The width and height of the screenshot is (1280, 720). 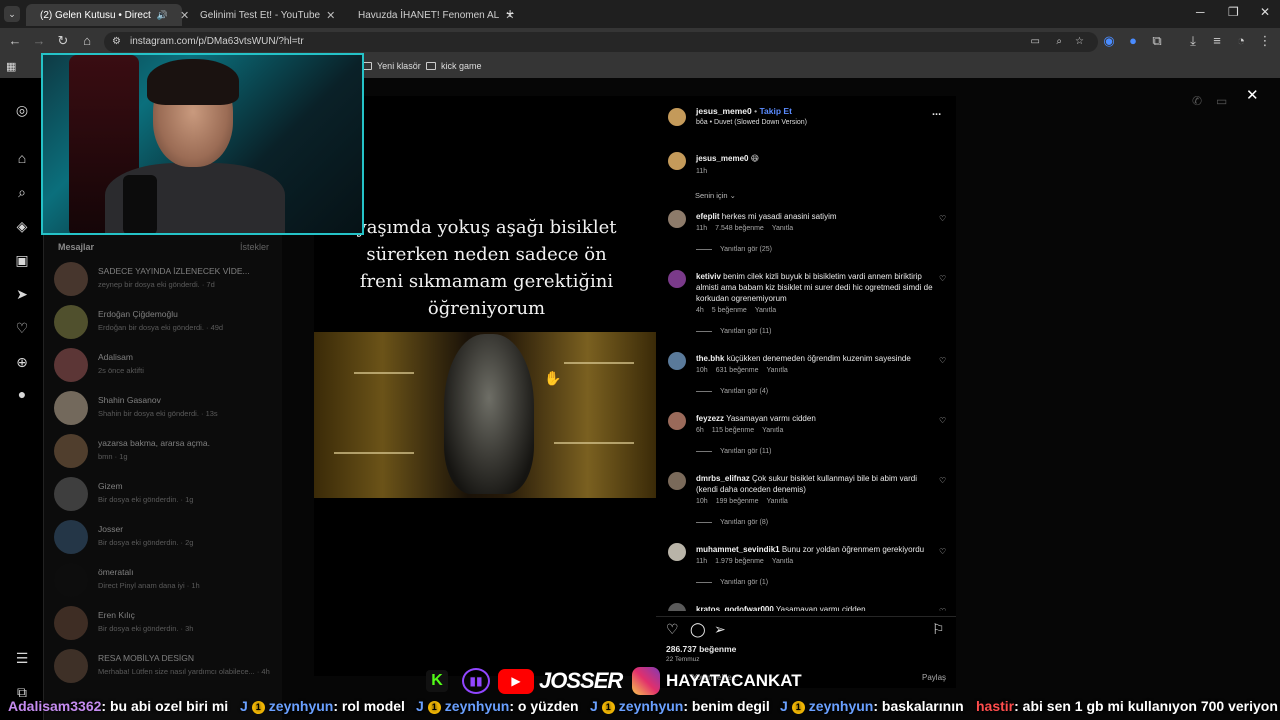 I want to click on more-menu-icon: ☰, so click(x=22, y=658).